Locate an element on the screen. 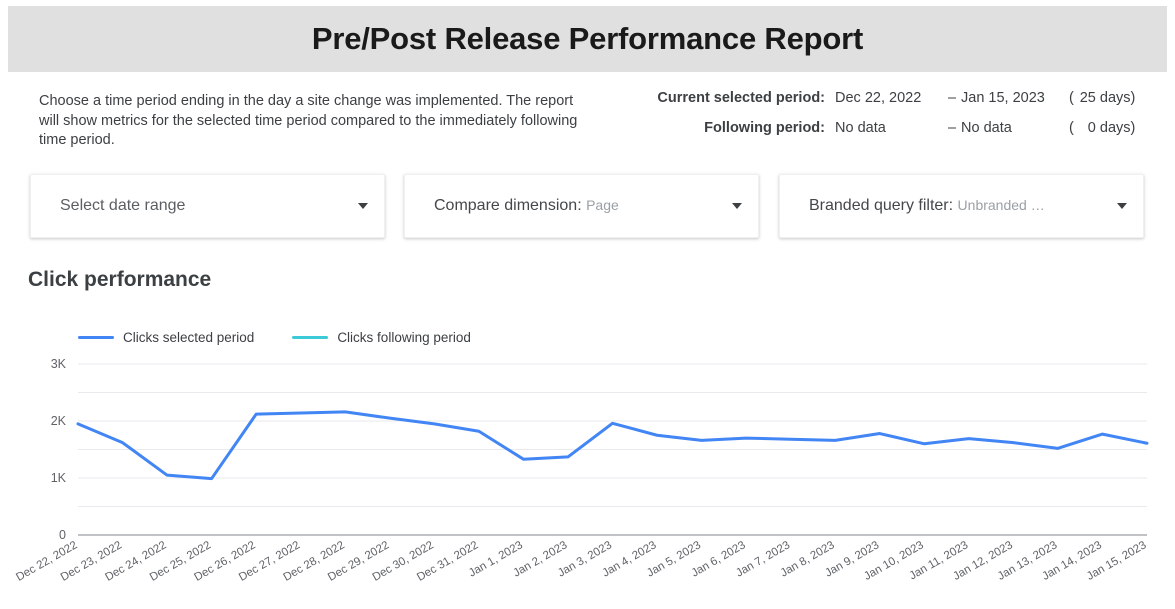 The image size is (1175, 609). current-selected-period-label: Current selected period: is located at coordinates (741, 98).